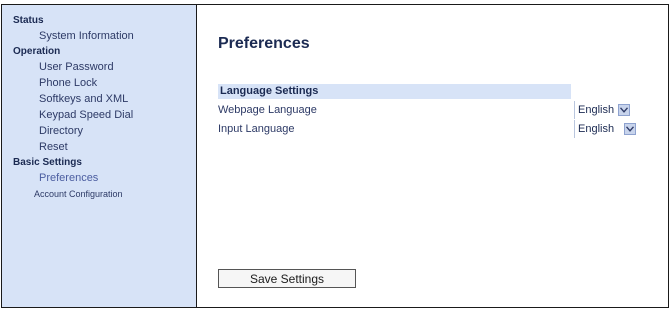 Image resolution: width=671 pixels, height=312 pixels. Describe the element at coordinates (117, 178) in the screenshot. I see `sidebar-item-preferences: Preferences` at that location.